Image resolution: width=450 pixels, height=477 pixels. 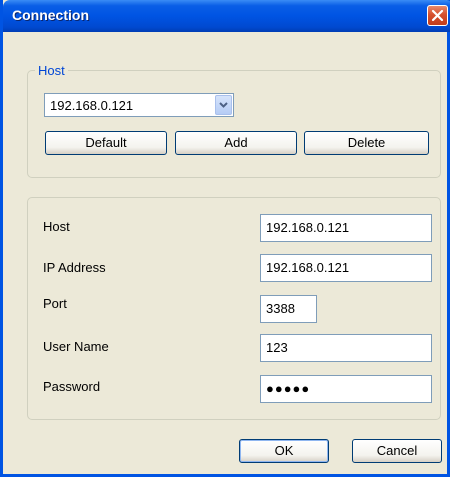 I want to click on add-button: Add, so click(x=236, y=143).